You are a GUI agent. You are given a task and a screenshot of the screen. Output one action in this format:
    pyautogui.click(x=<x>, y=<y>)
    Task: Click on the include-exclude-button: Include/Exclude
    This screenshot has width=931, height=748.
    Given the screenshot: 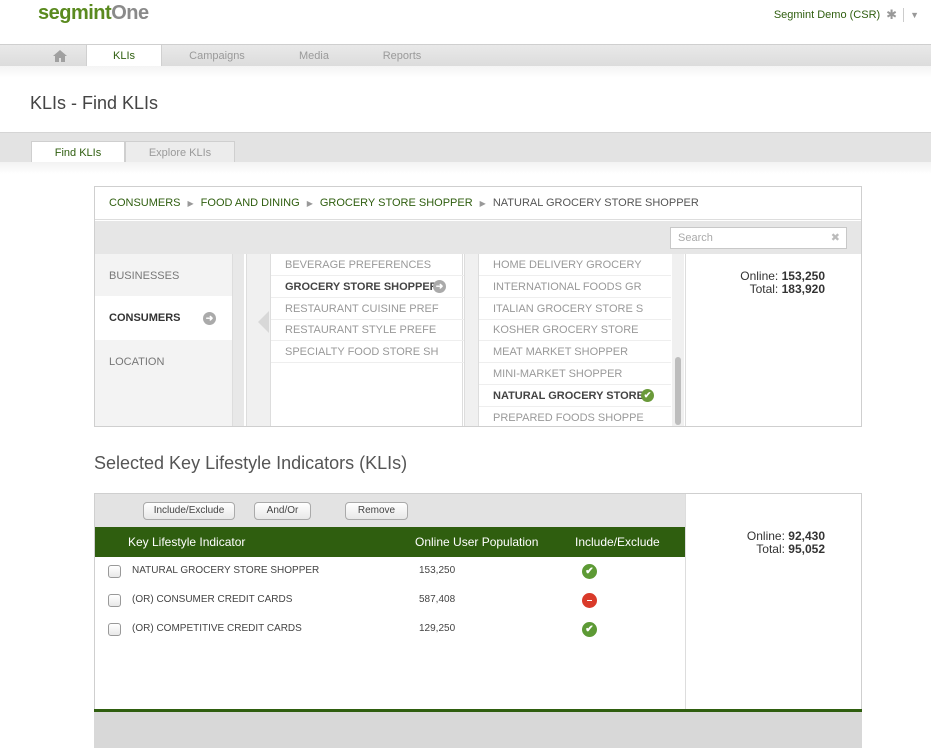 What is the action you would take?
    pyautogui.click(x=189, y=511)
    